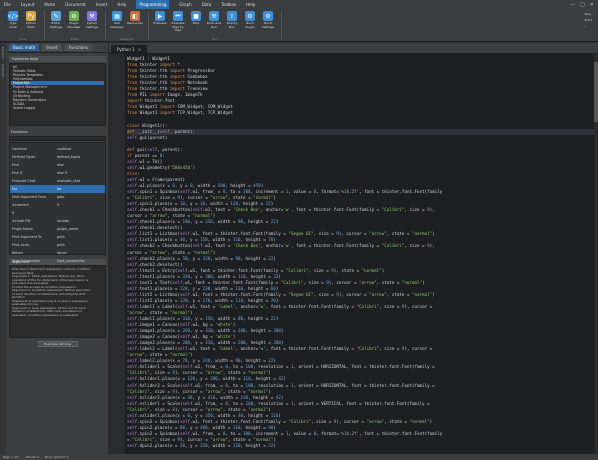 The width and height of the screenshot is (598, 460). What do you see at coordinates (129, 49) in the screenshot?
I see `tab-python-1: Python 1 ×` at bounding box center [129, 49].